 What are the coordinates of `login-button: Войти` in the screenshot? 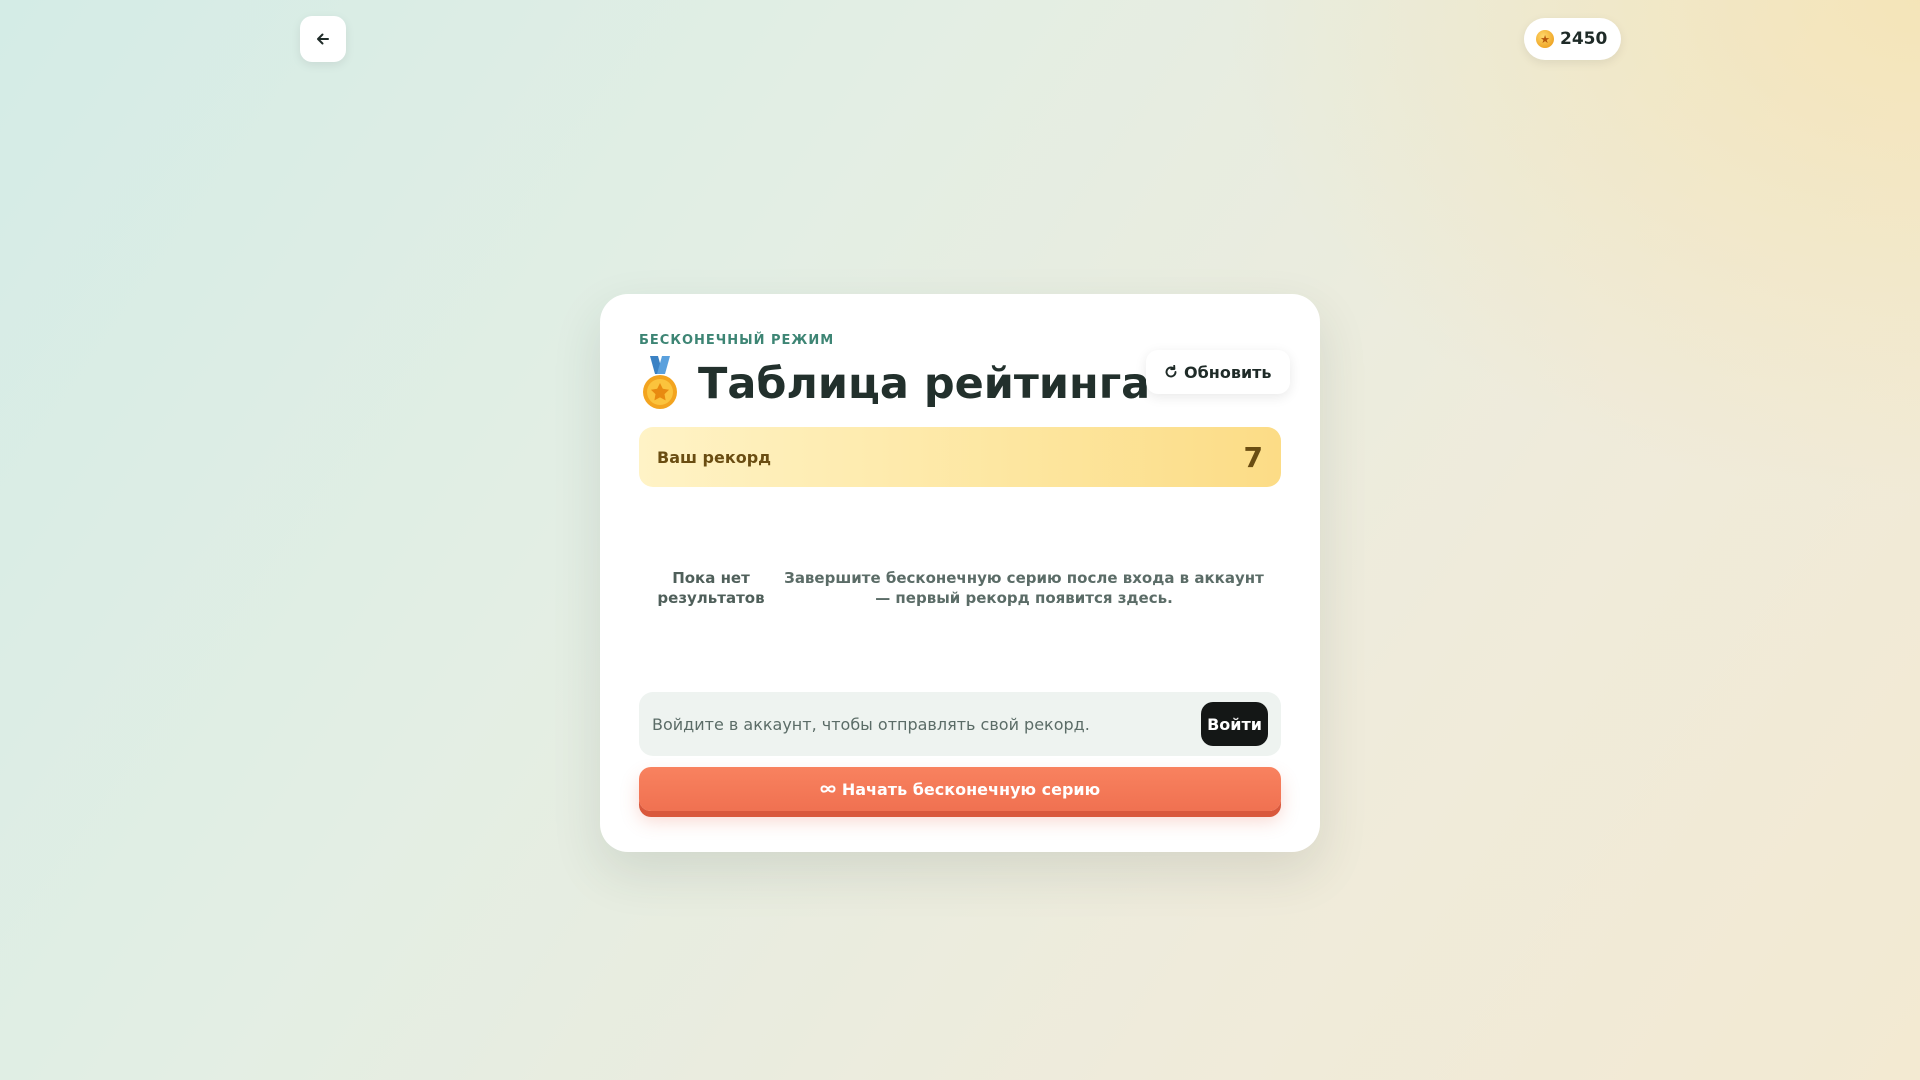 It's located at (1234, 724).